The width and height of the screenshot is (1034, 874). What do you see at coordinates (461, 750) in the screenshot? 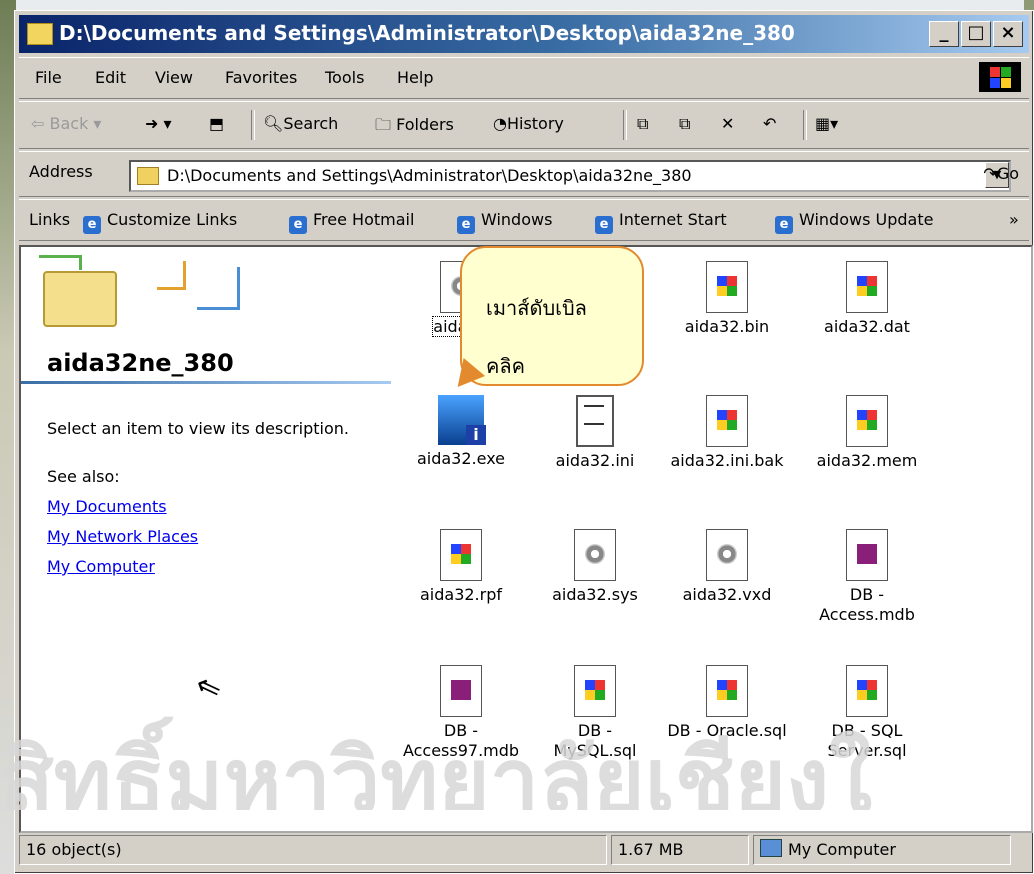
I see `file-name: Access97.mdb` at bounding box center [461, 750].